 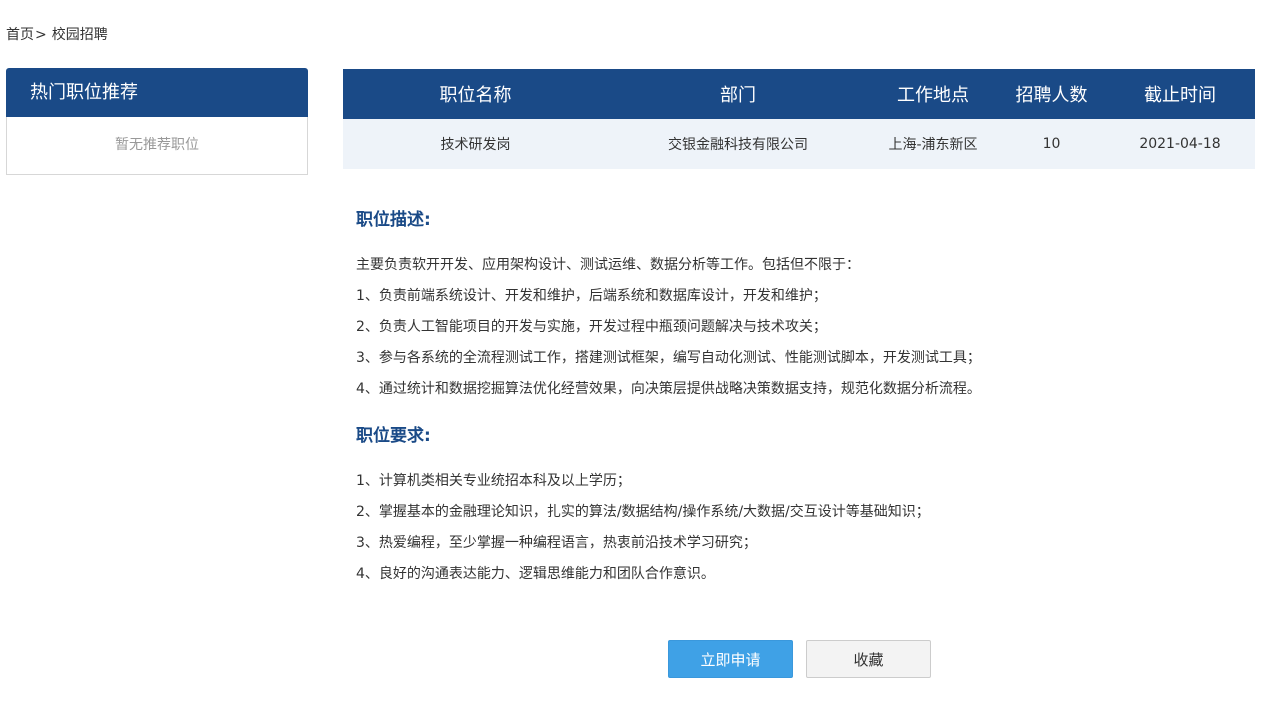 What do you see at coordinates (80, 35) in the screenshot?
I see `breadcrumb-current-link: 校园招聘` at bounding box center [80, 35].